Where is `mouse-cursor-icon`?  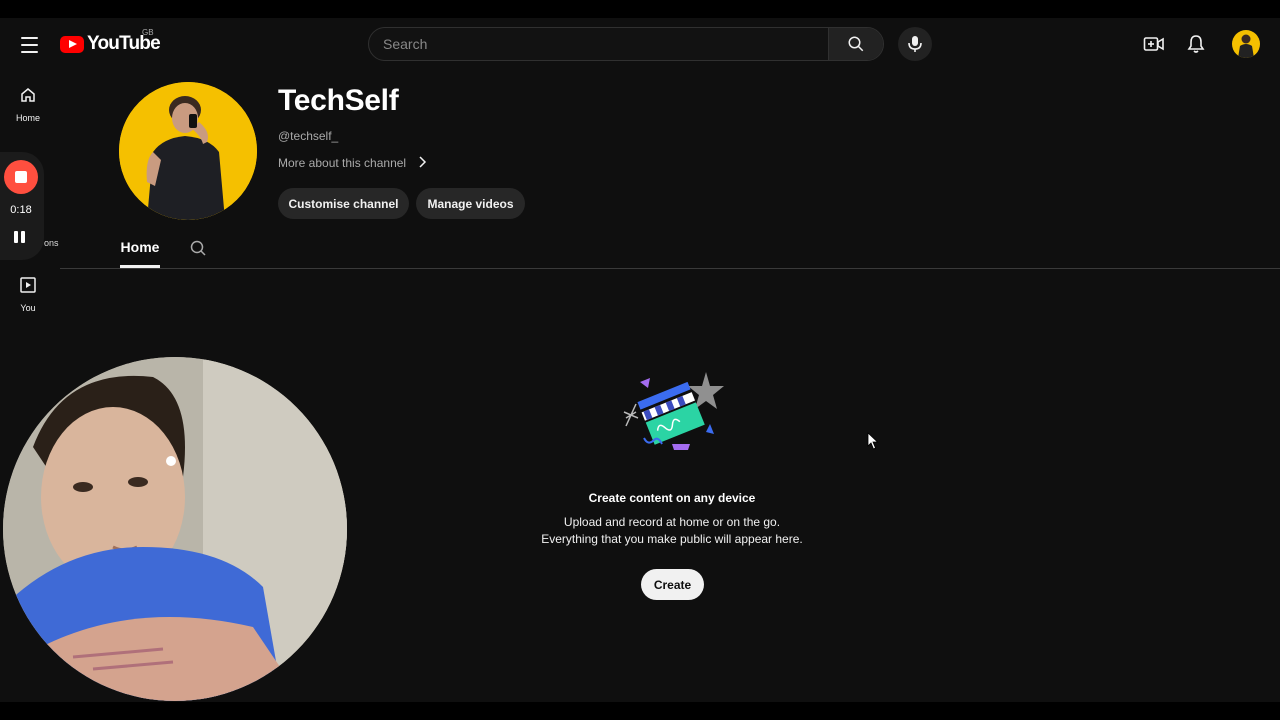 mouse-cursor-icon is located at coordinates (873, 441).